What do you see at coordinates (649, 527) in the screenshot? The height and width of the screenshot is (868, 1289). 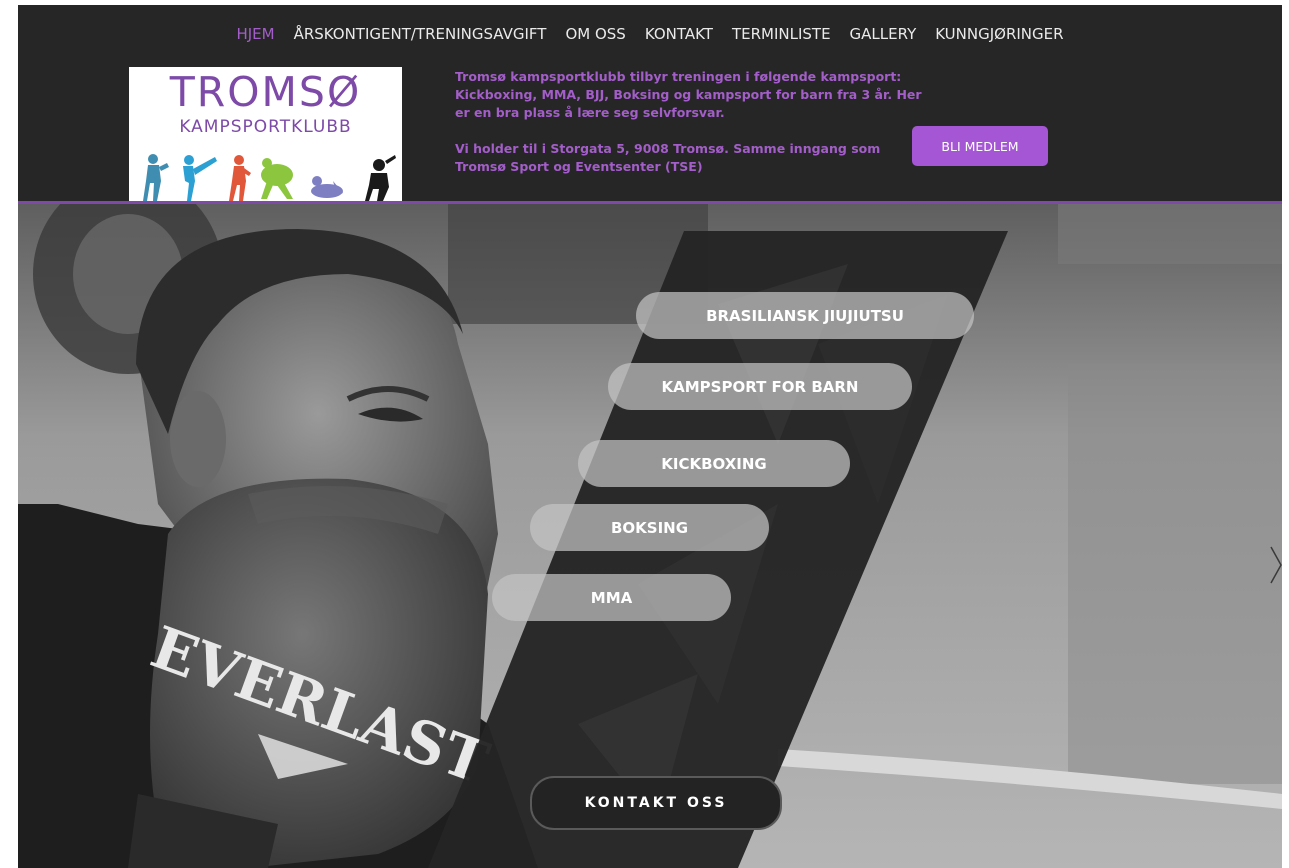 I see `sport-button-boksing: BOKSING` at bounding box center [649, 527].